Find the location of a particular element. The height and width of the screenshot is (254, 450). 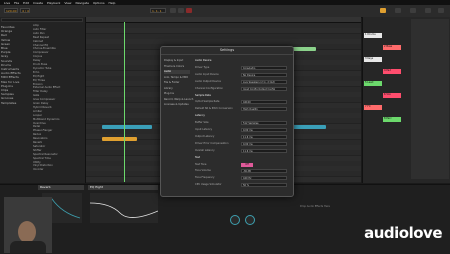

browser-list-item: Amp is located at coordinates (58, 25).